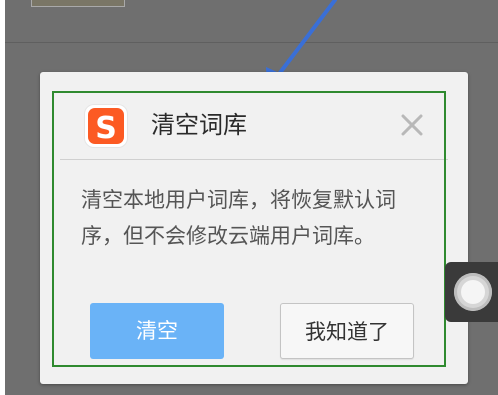  What do you see at coordinates (254, 159) in the screenshot?
I see `header-divider` at bounding box center [254, 159].